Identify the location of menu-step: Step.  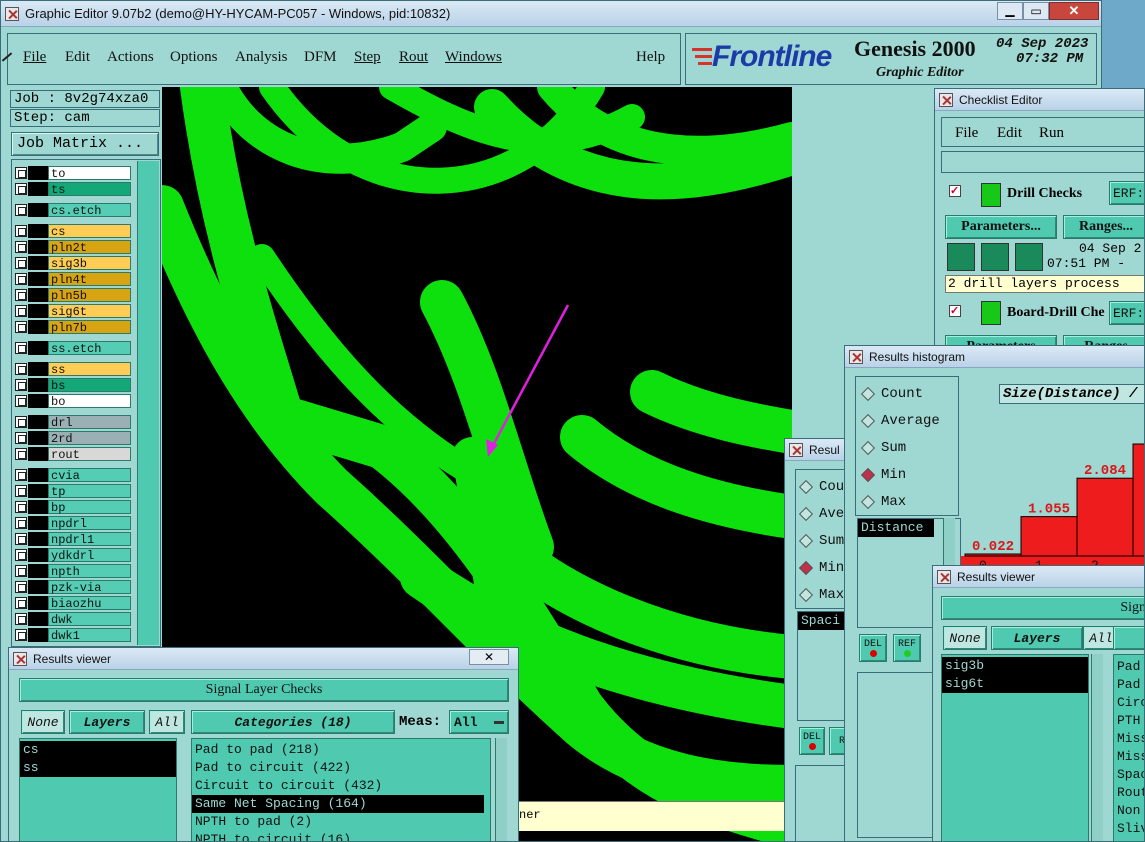
(367, 57).